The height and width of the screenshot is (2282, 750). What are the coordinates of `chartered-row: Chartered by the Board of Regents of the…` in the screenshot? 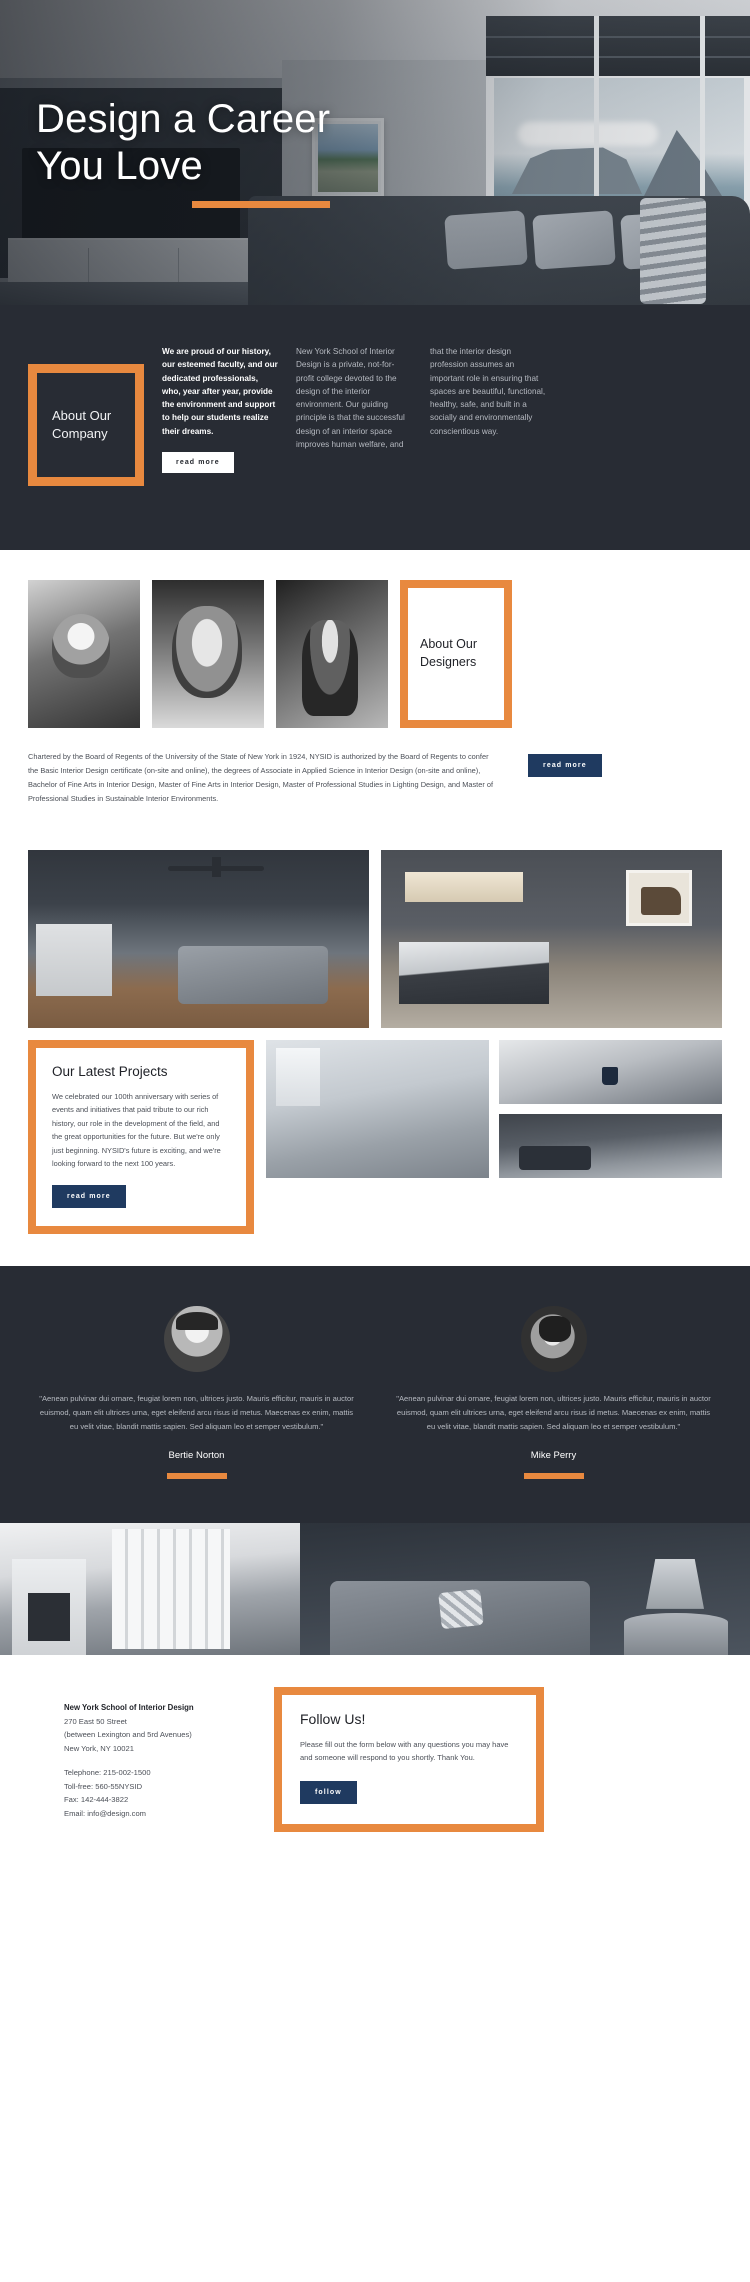 It's located at (375, 791).